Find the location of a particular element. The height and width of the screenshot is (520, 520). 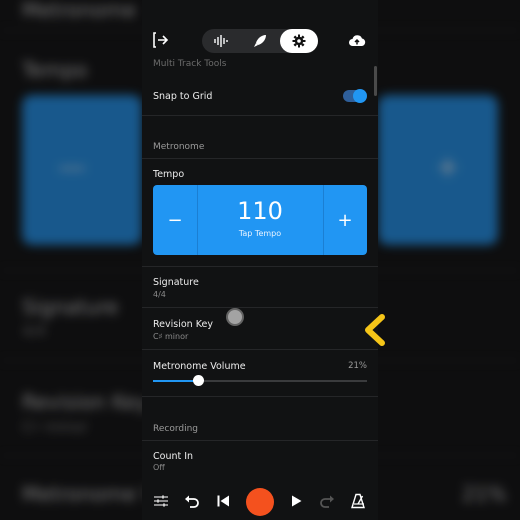

chevron-left-icon is located at coordinates (375, 330).